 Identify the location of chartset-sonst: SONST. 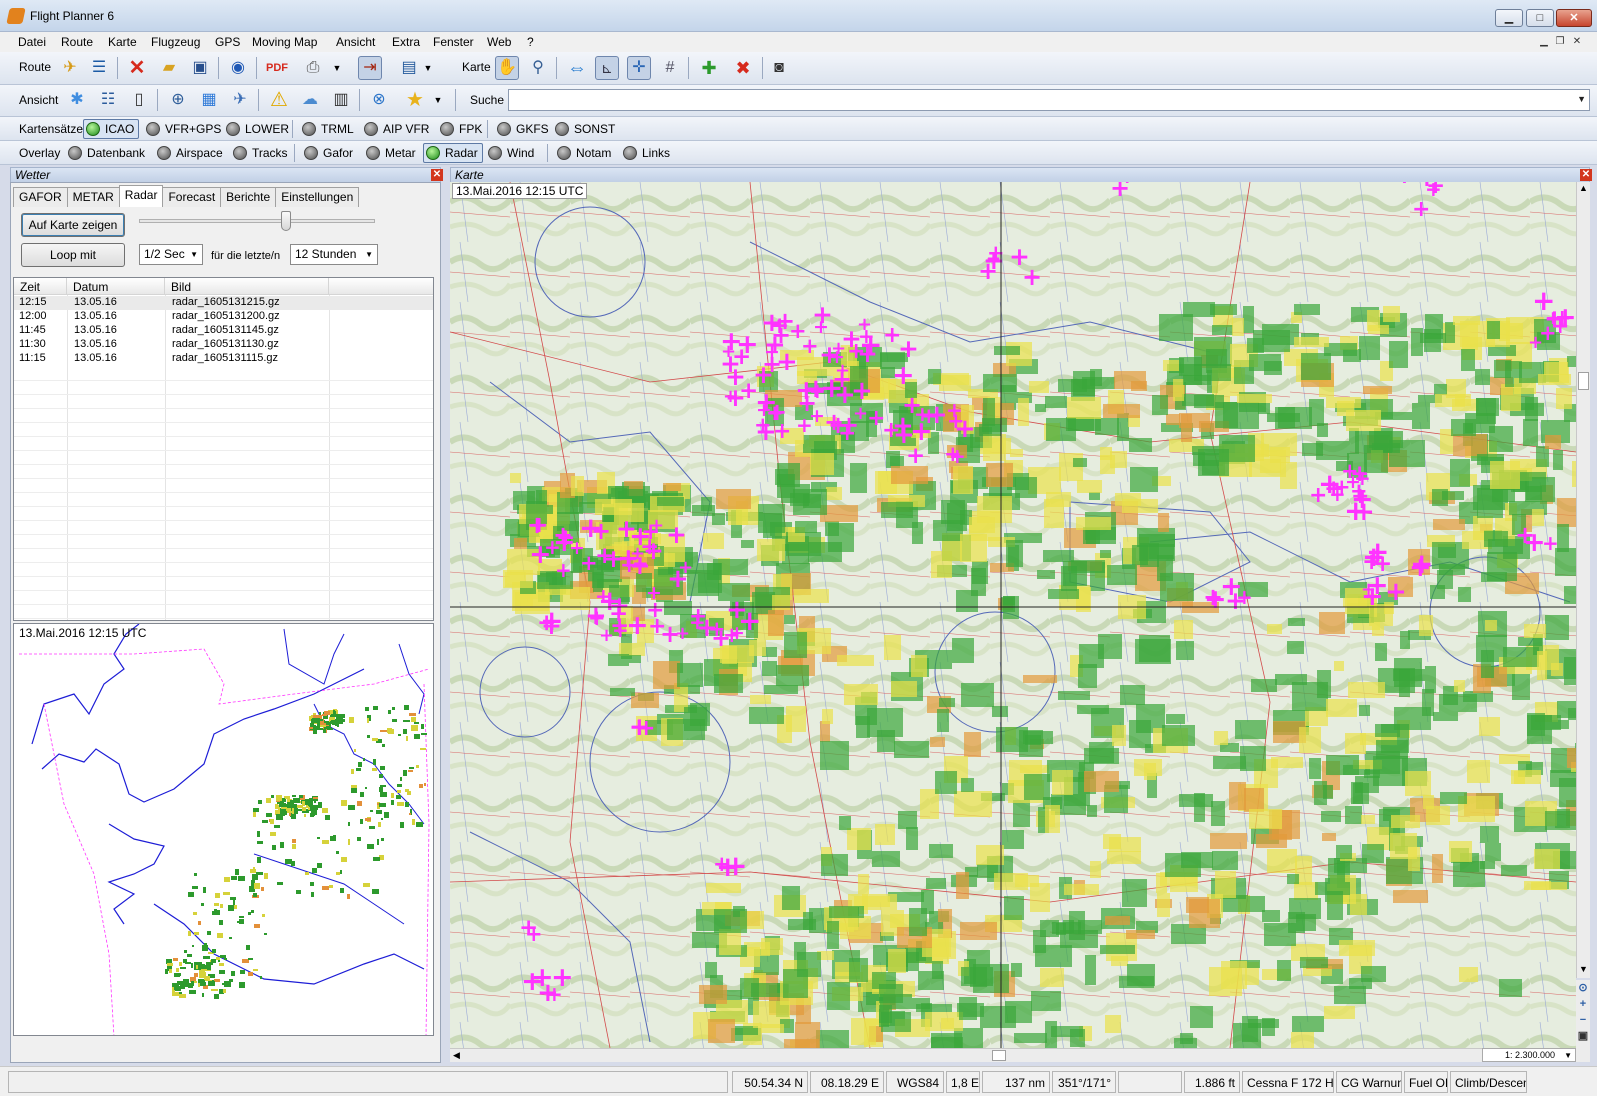
(586, 129).